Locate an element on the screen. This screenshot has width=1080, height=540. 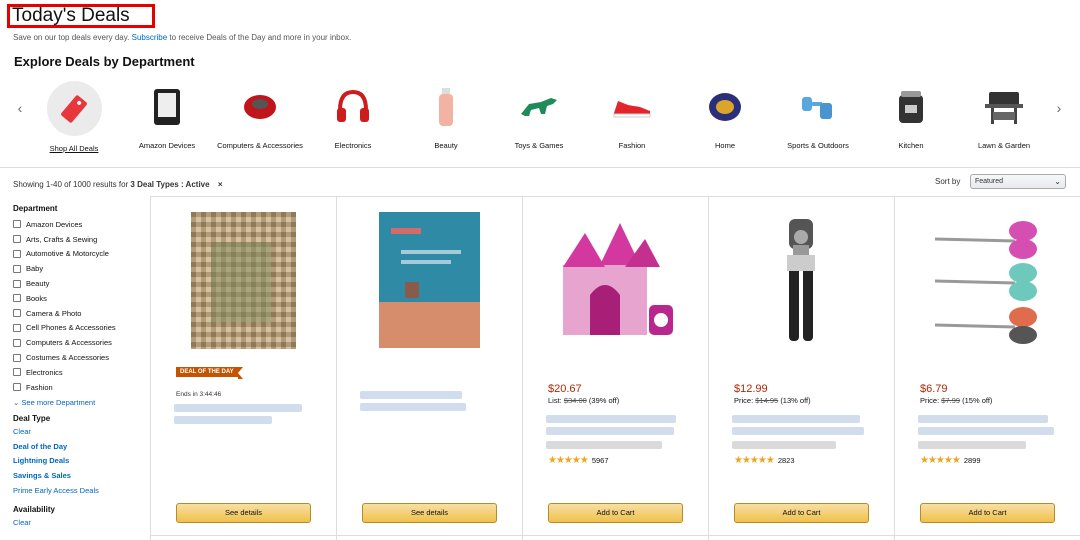
filter-dept-electronics: Electronics is located at coordinates (80, 372).